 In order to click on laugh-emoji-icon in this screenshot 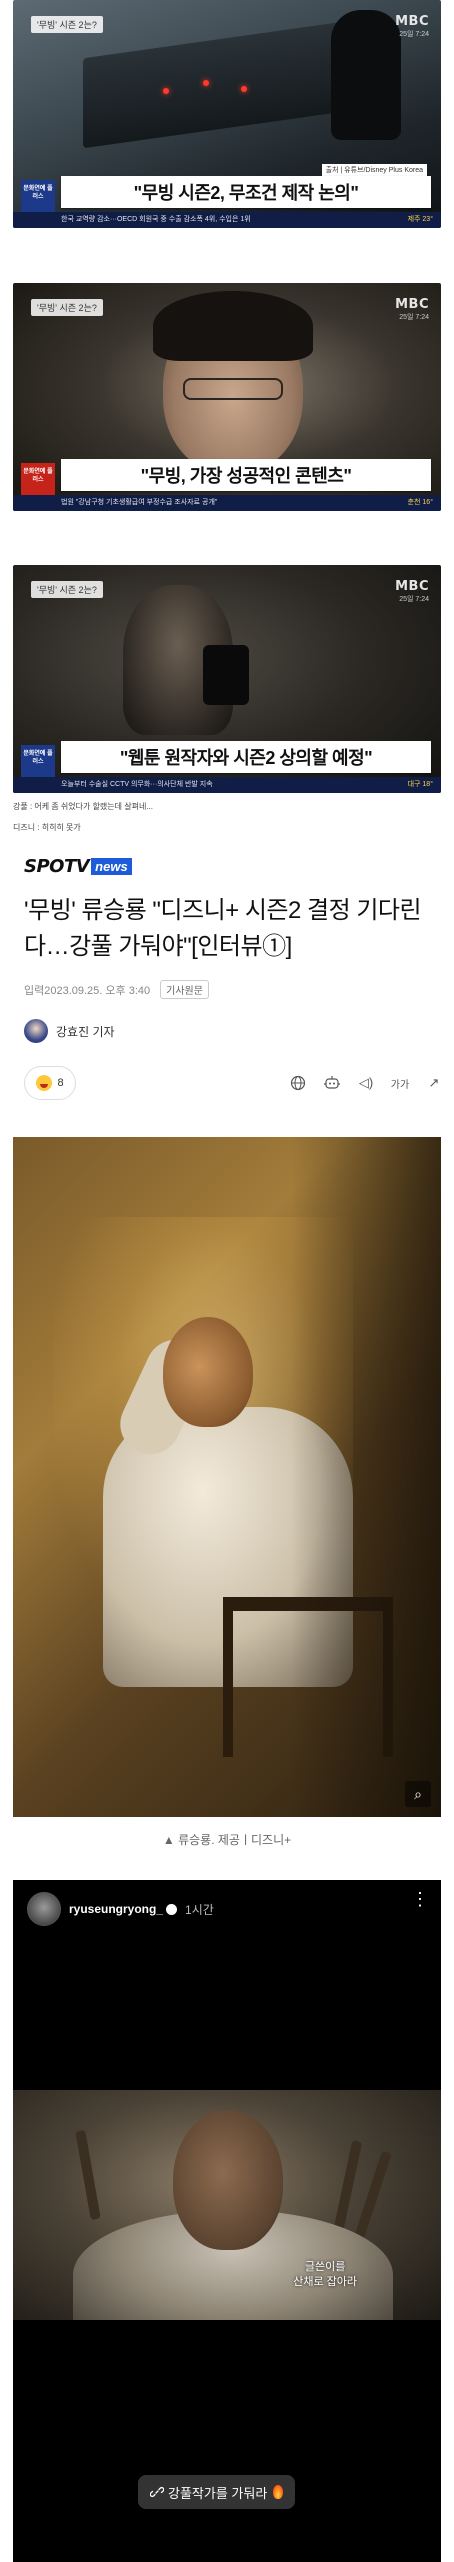, I will do `click(44, 1083)`.